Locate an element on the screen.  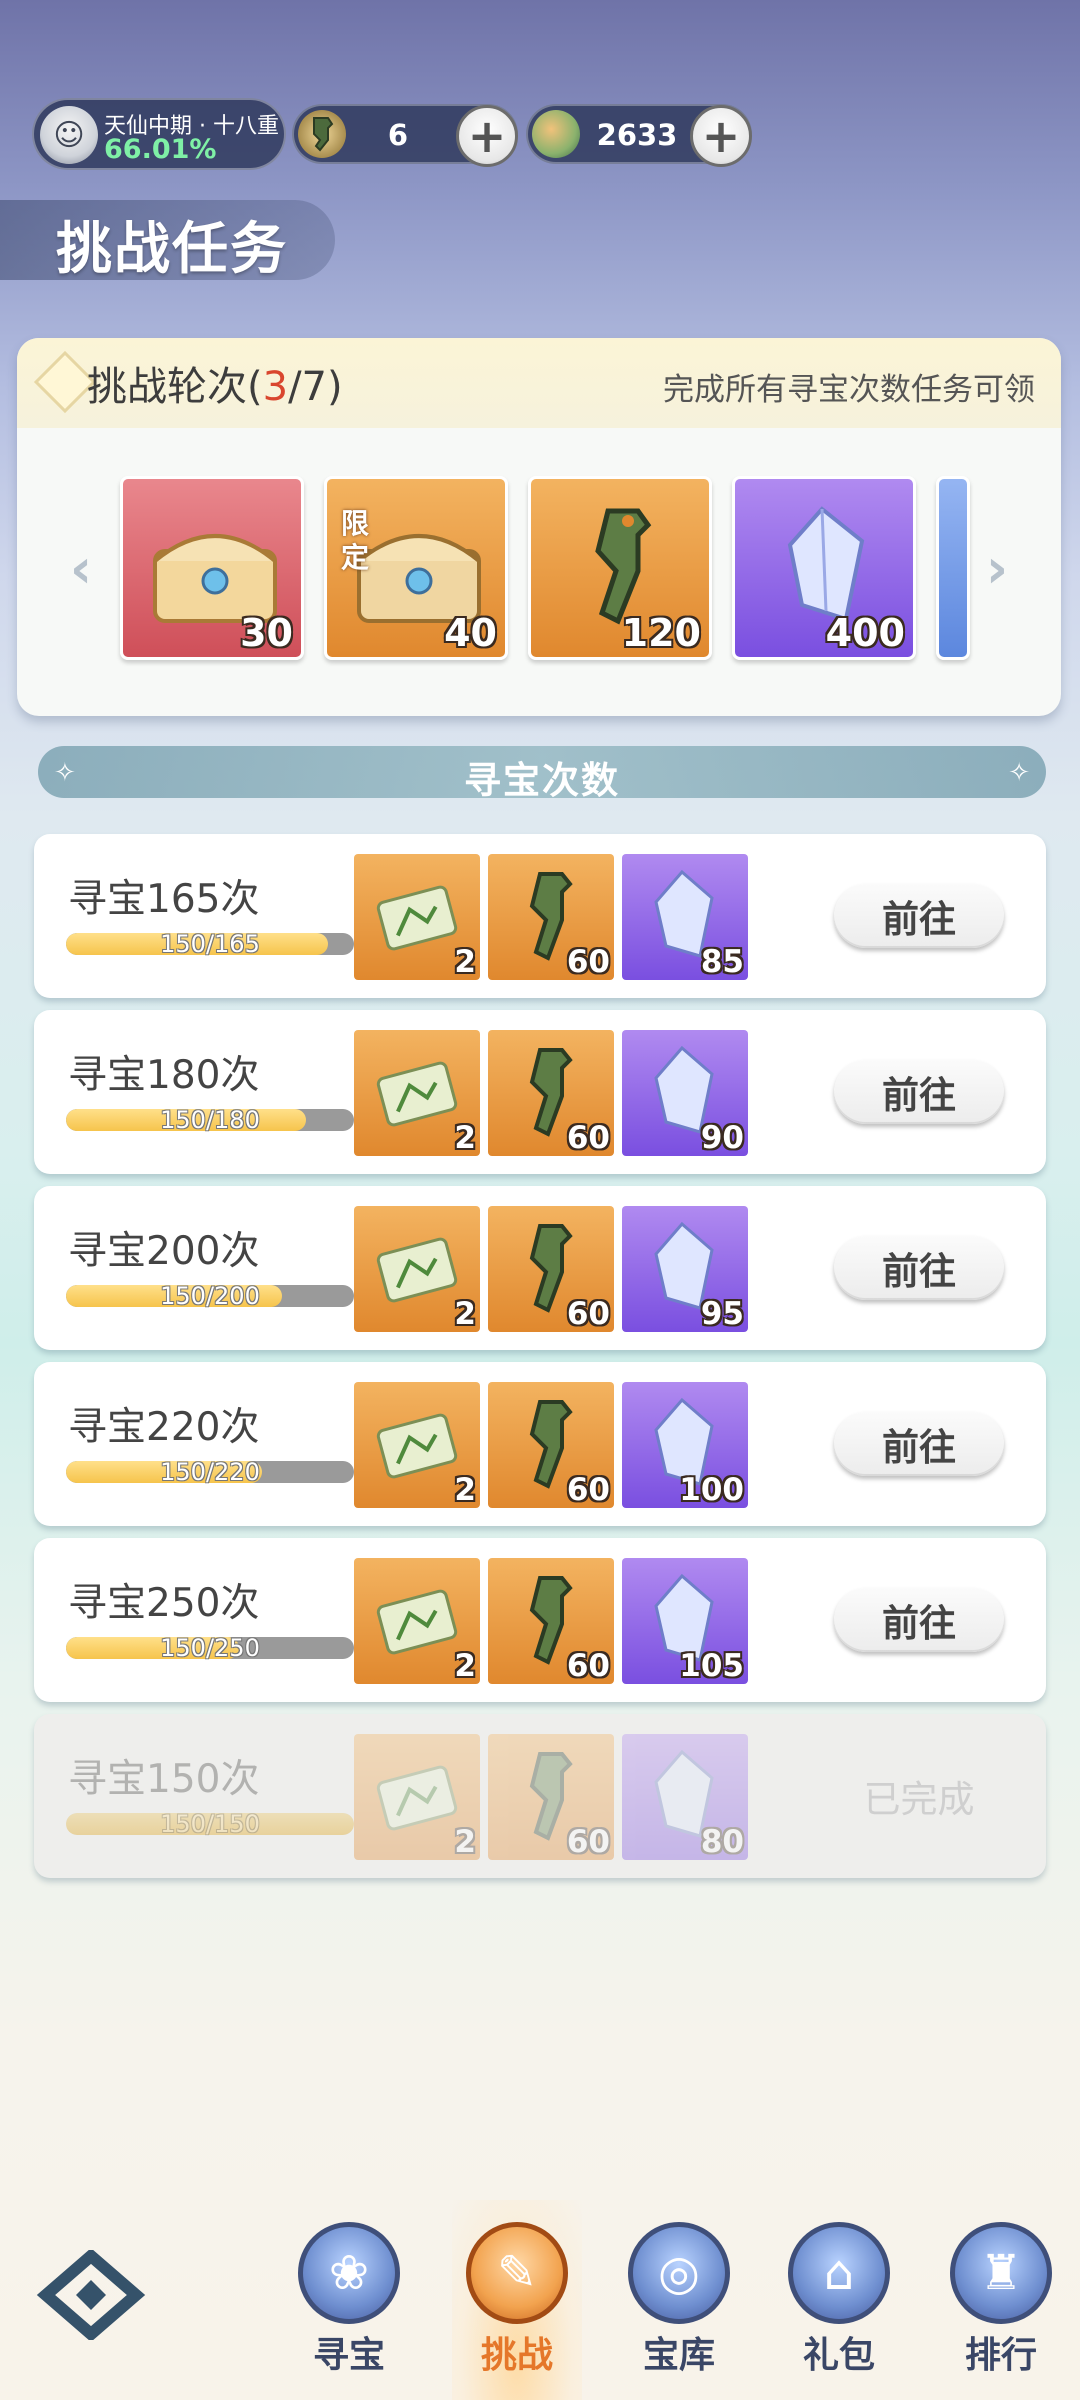
coin-count: 2633 is located at coordinates (637, 135).